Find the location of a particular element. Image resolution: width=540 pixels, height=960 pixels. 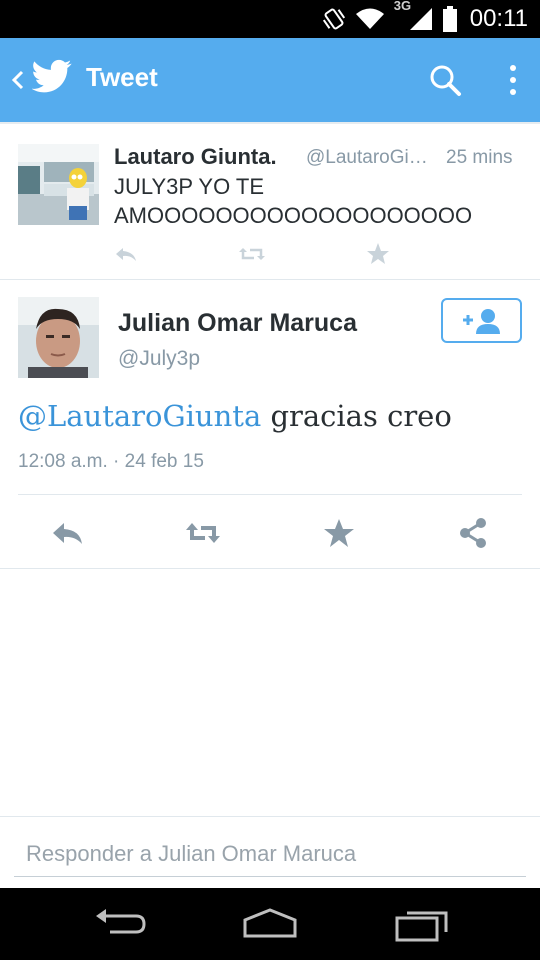

tweet-timestamp: 25 mins is located at coordinates (479, 157).